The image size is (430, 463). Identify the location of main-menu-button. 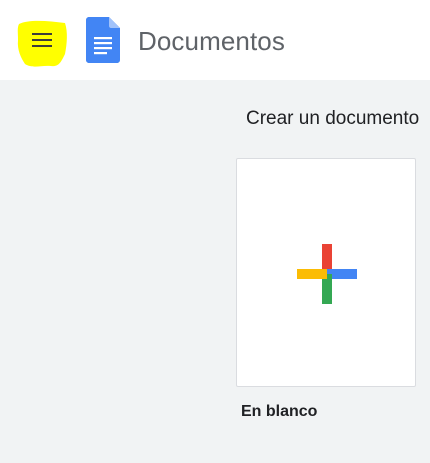
(42, 44).